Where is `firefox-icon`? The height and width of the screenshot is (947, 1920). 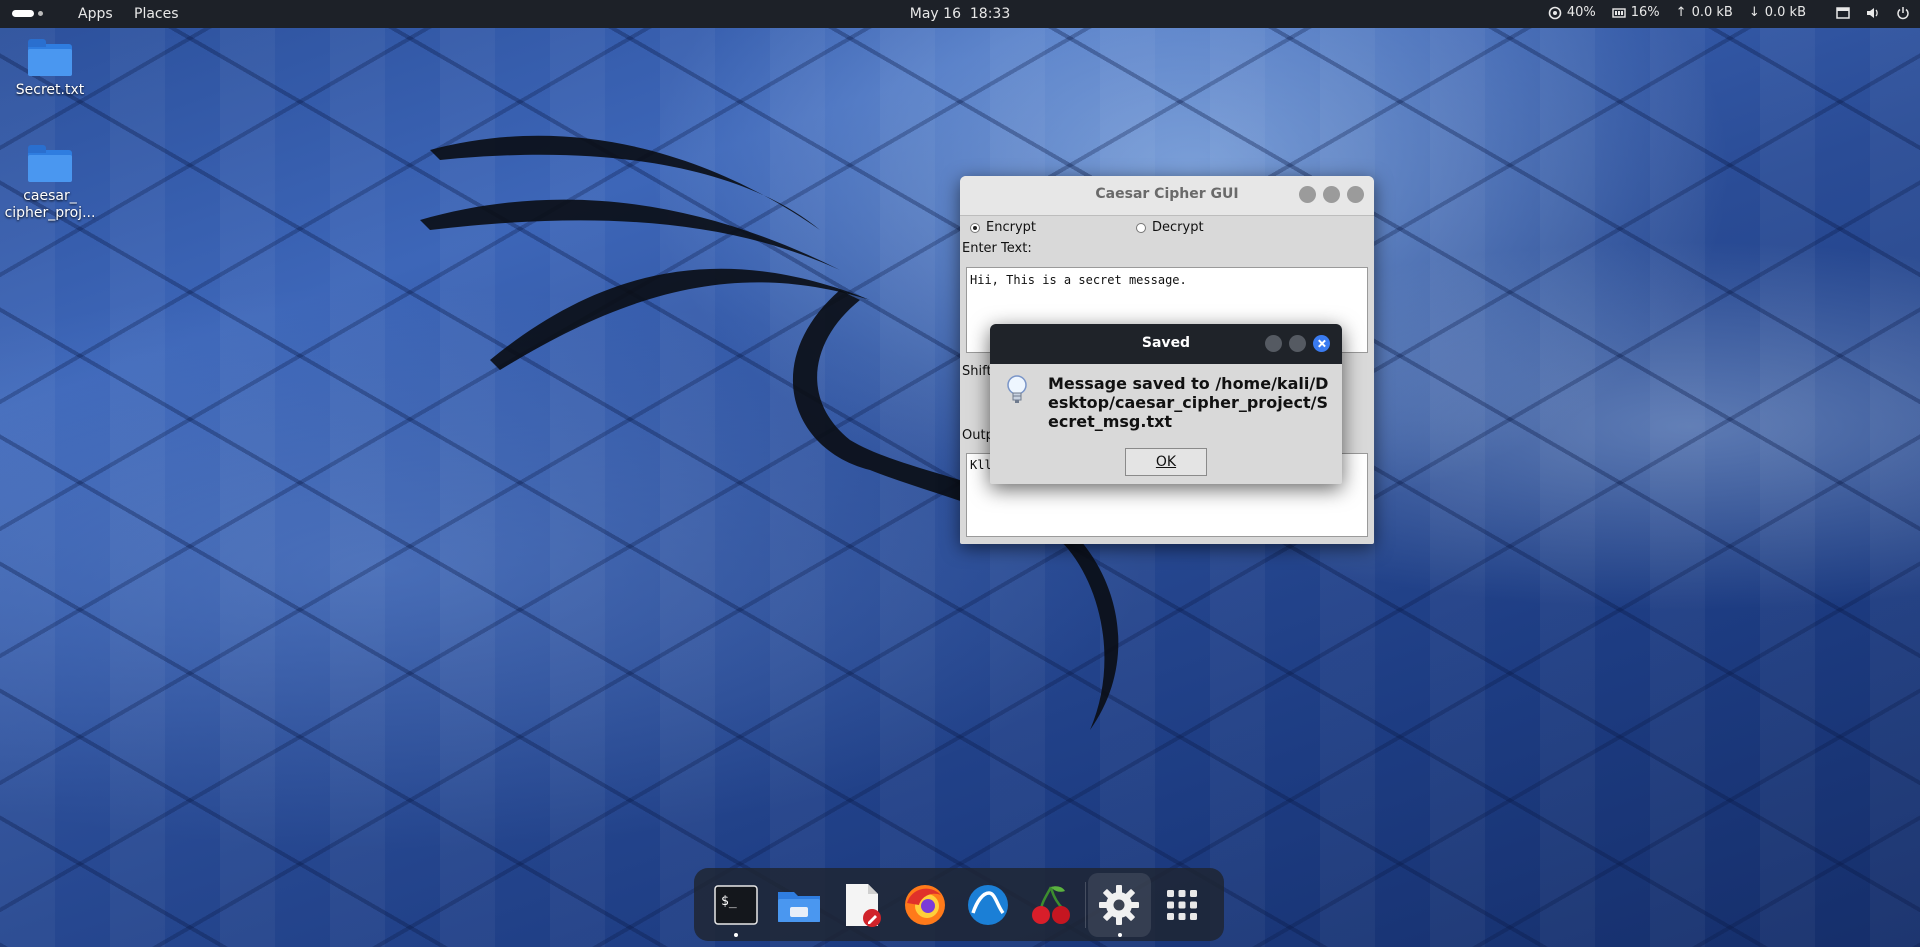 firefox-icon is located at coordinates (924, 904).